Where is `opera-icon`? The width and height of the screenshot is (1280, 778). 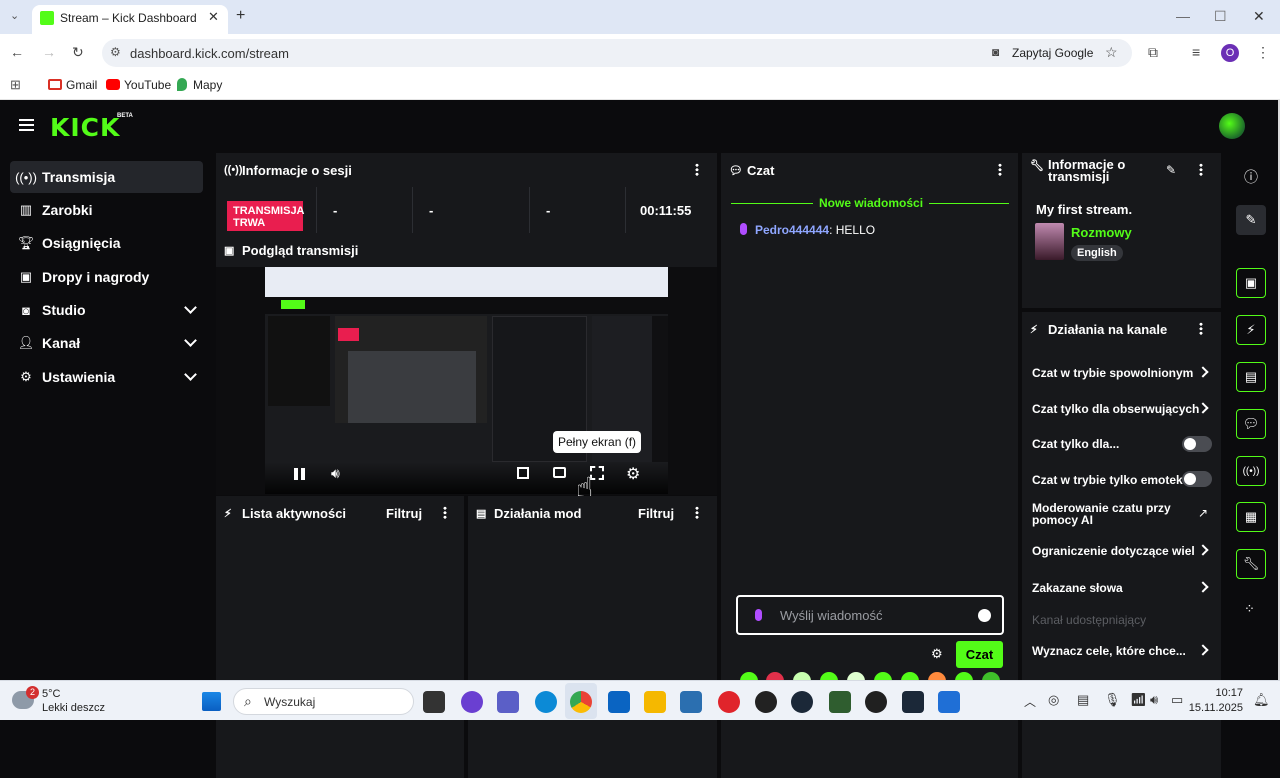
opera-icon is located at coordinates (729, 702).